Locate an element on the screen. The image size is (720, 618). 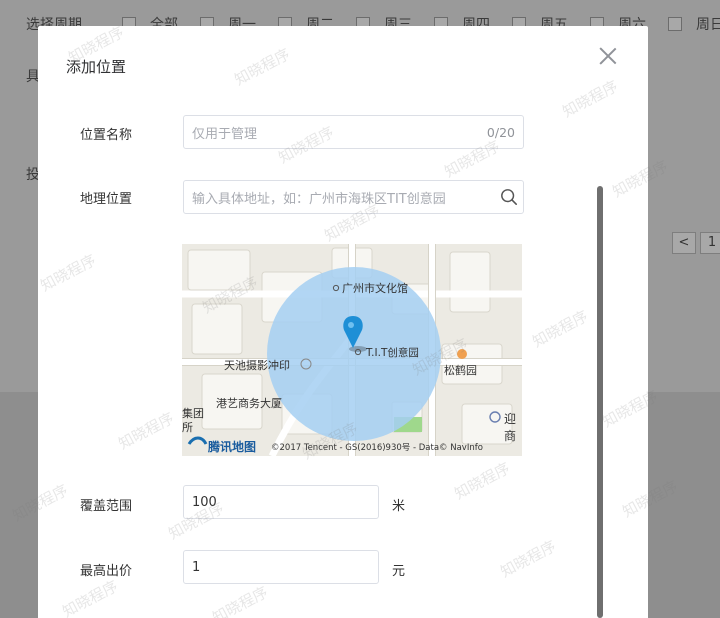
pagination: < 1 is located at coordinates (696, 243).